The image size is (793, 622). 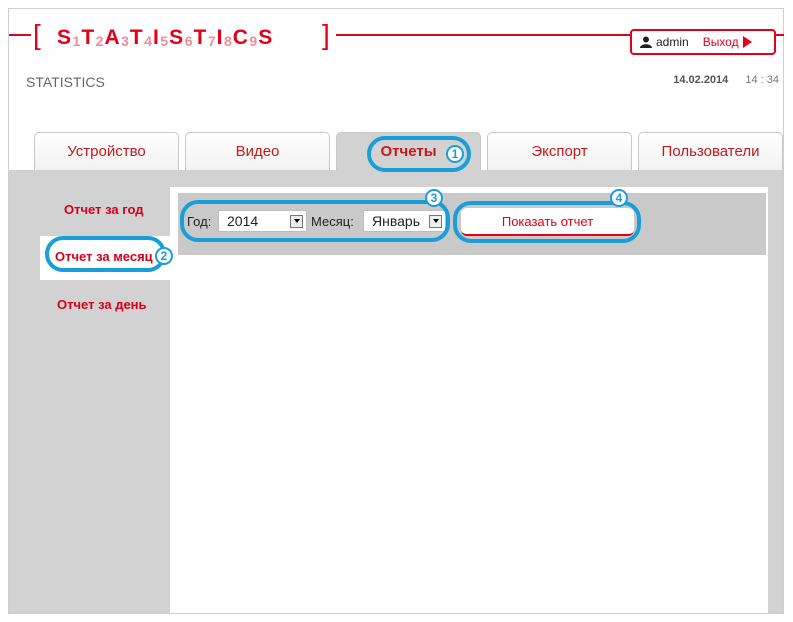 What do you see at coordinates (227, 41) in the screenshot?
I see `logo-char: 8` at bounding box center [227, 41].